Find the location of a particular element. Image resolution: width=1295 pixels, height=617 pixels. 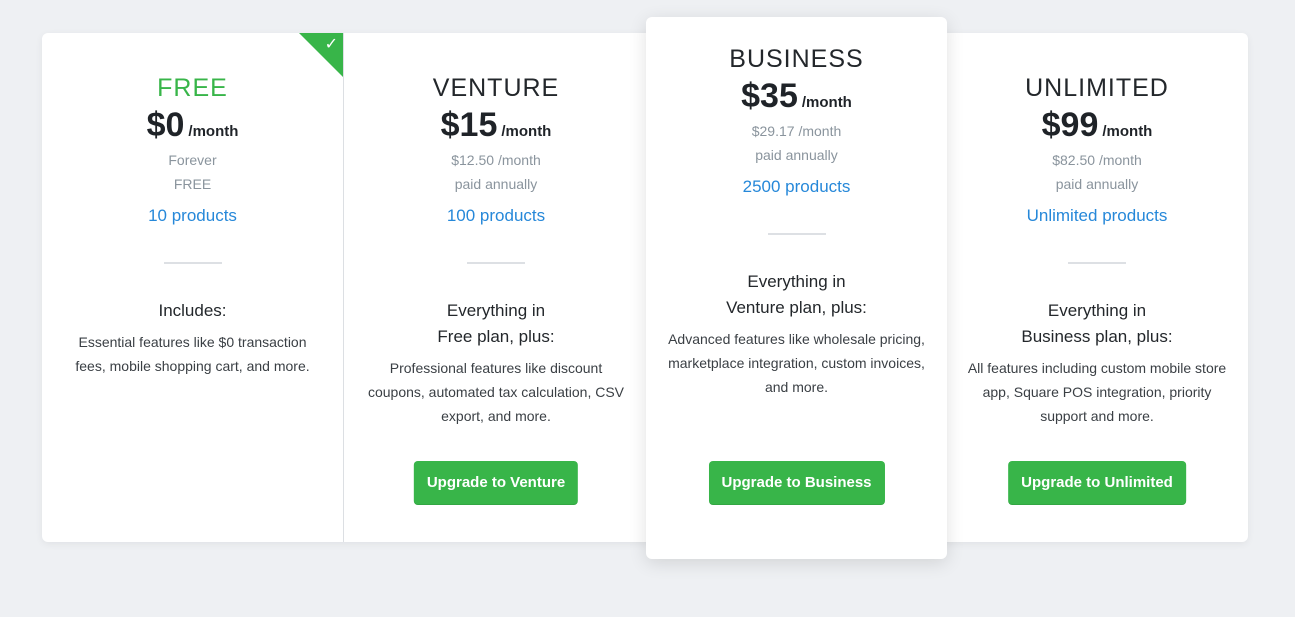

plan-price: $0 is located at coordinates (165, 125).